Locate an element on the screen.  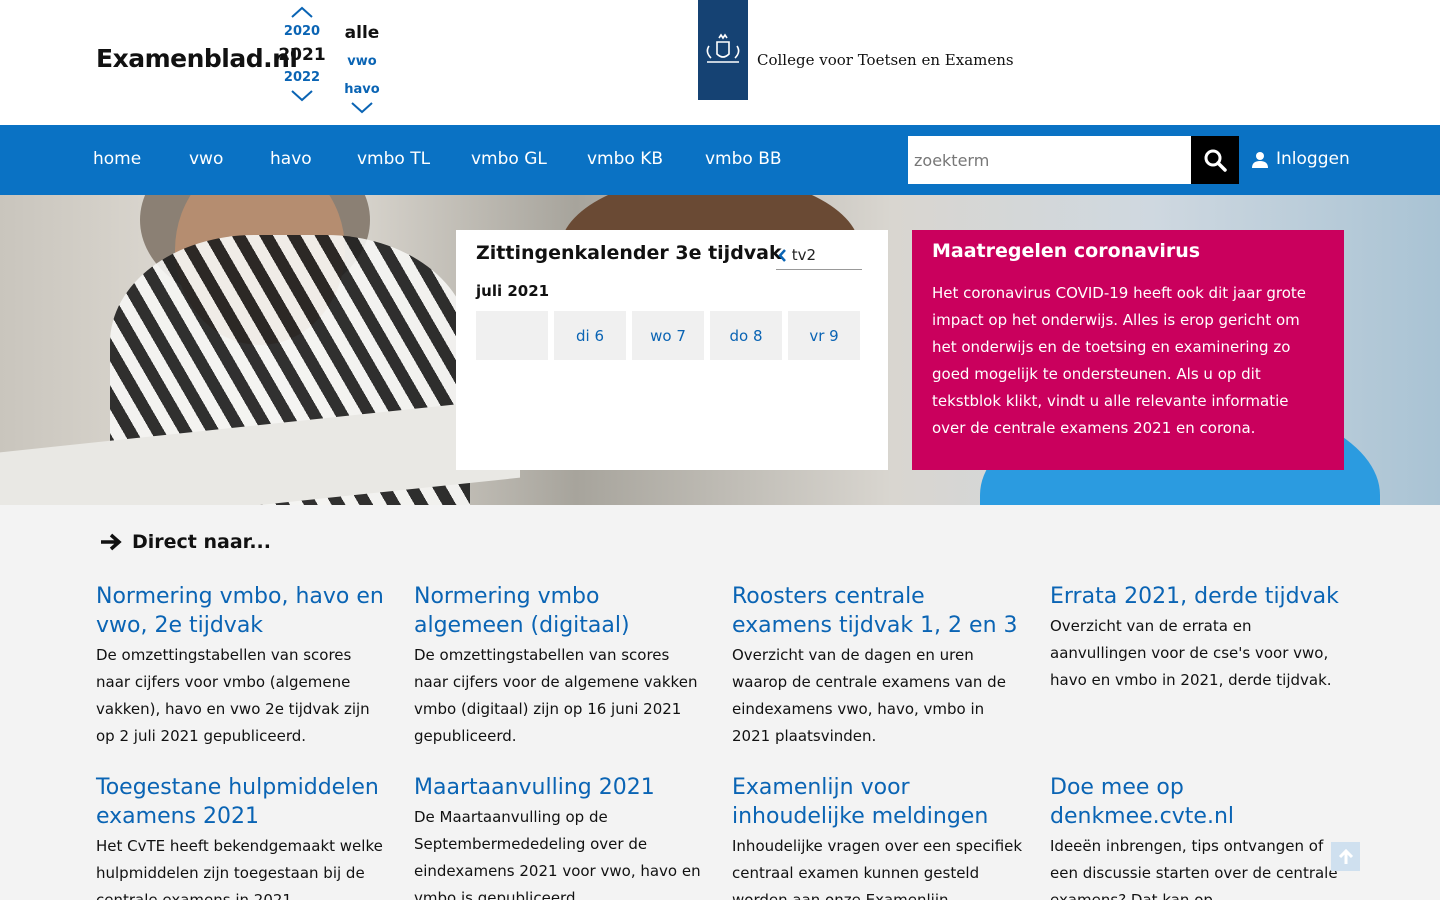
login-link: Inloggen is located at coordinates (1301, 159).